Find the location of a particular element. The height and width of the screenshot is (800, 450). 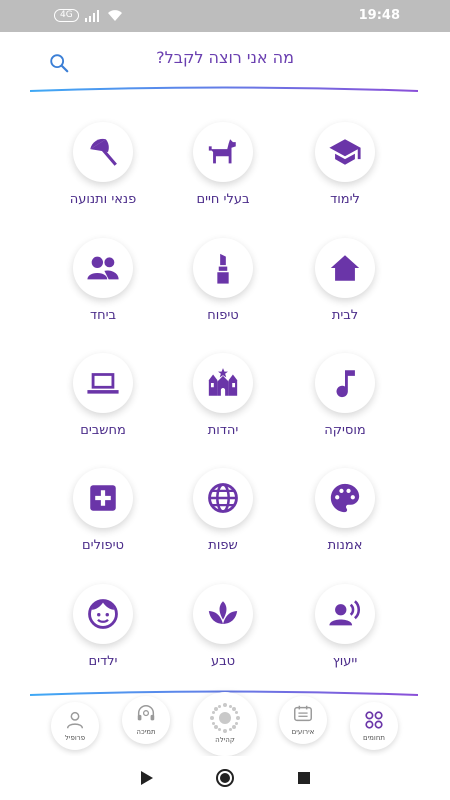

category-label: אמנות is located at coordinates (345, 545).